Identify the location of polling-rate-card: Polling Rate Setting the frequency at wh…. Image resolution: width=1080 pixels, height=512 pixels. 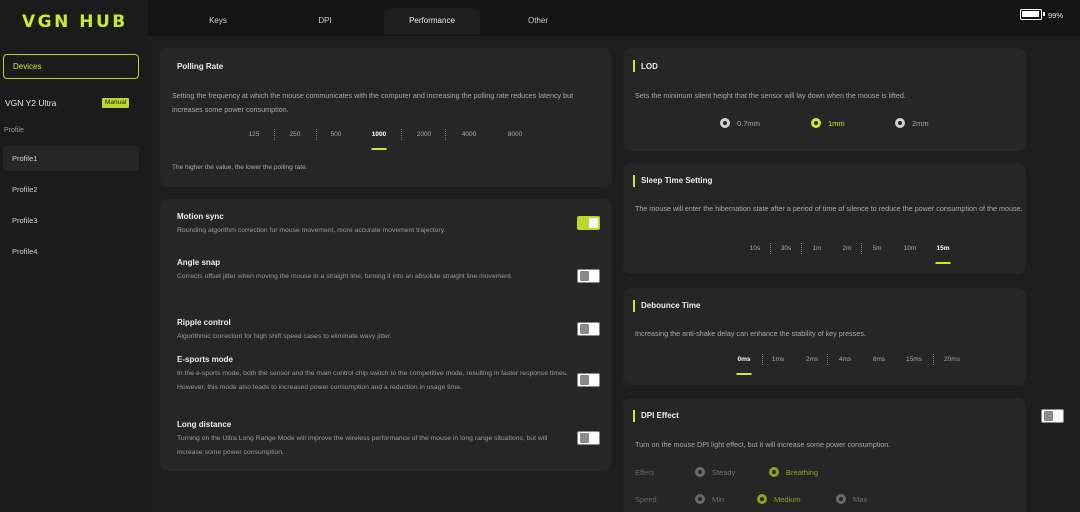
(386, 117).